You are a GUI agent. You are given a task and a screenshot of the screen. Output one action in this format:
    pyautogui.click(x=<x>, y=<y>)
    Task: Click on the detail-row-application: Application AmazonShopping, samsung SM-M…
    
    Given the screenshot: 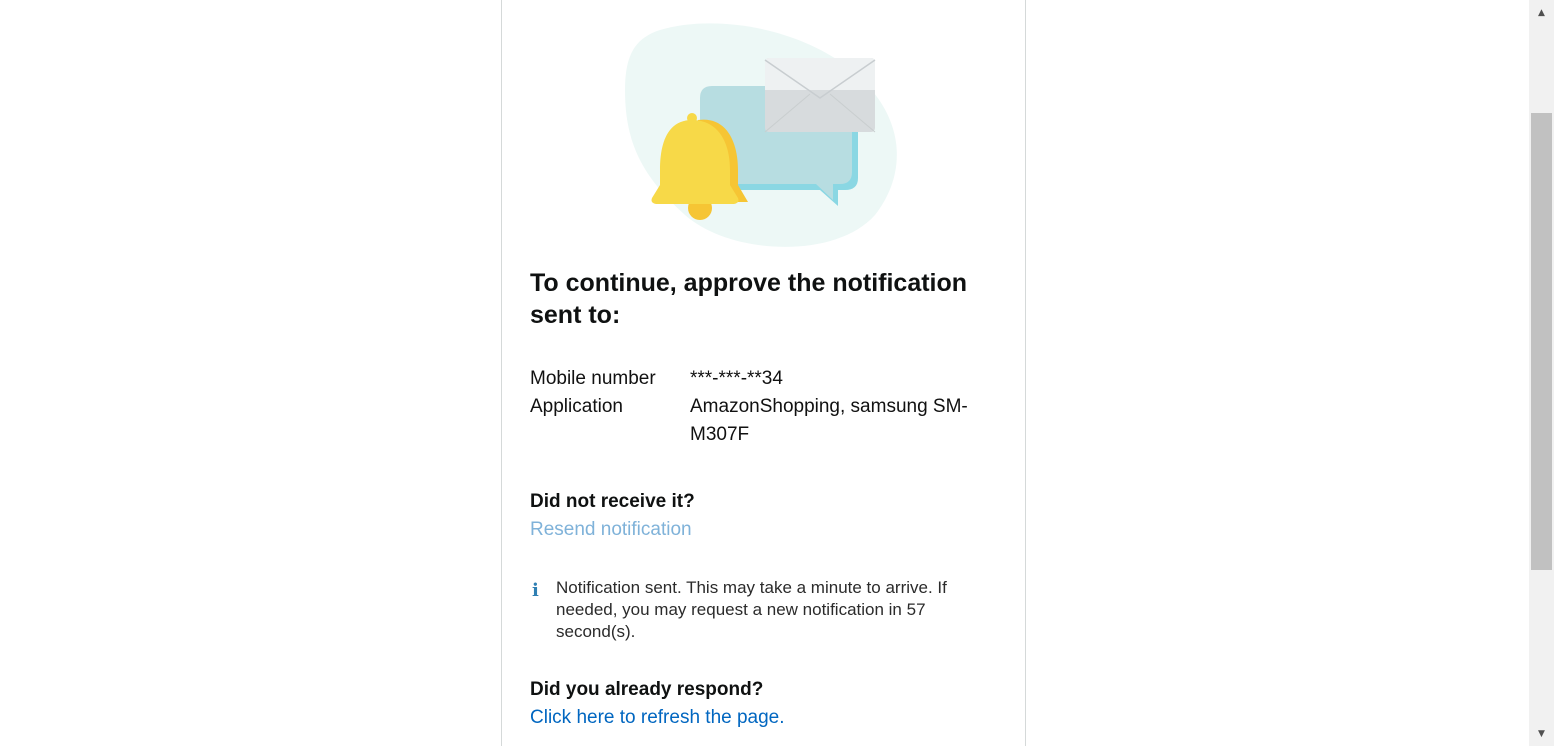 What is the action you would take?
    pyautogui.click(x=760, y=421)
    